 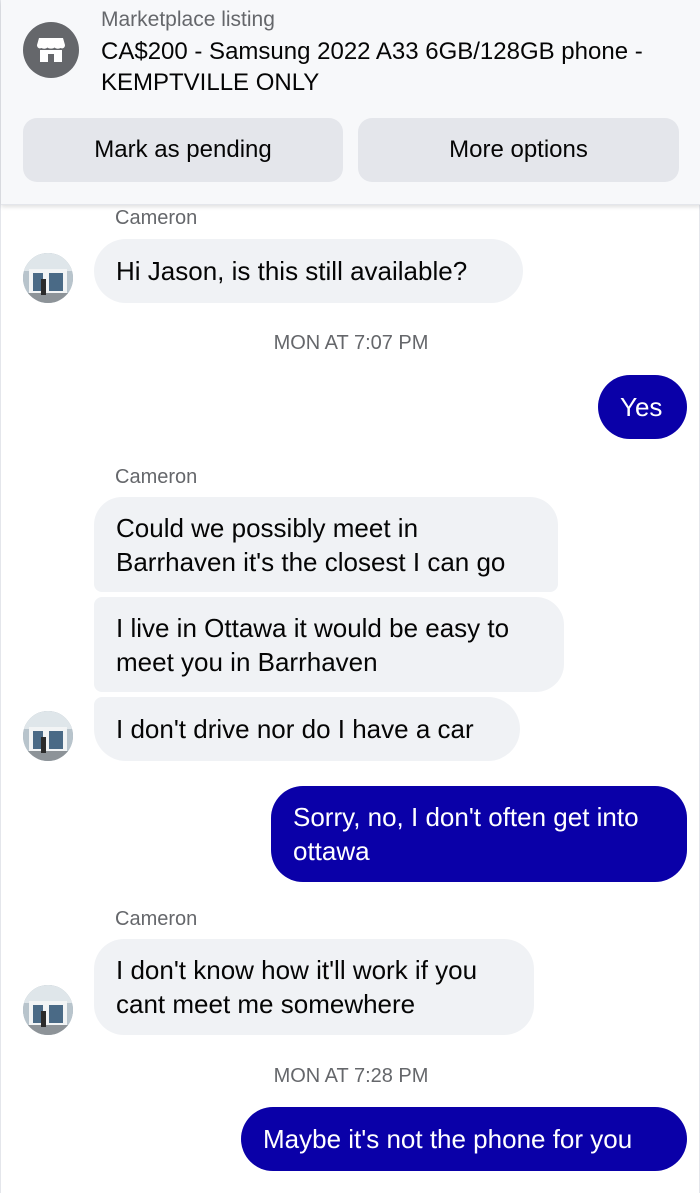 I want to click on timestamp: MON AT 7:28 PM, so click(x=351, y=1076).